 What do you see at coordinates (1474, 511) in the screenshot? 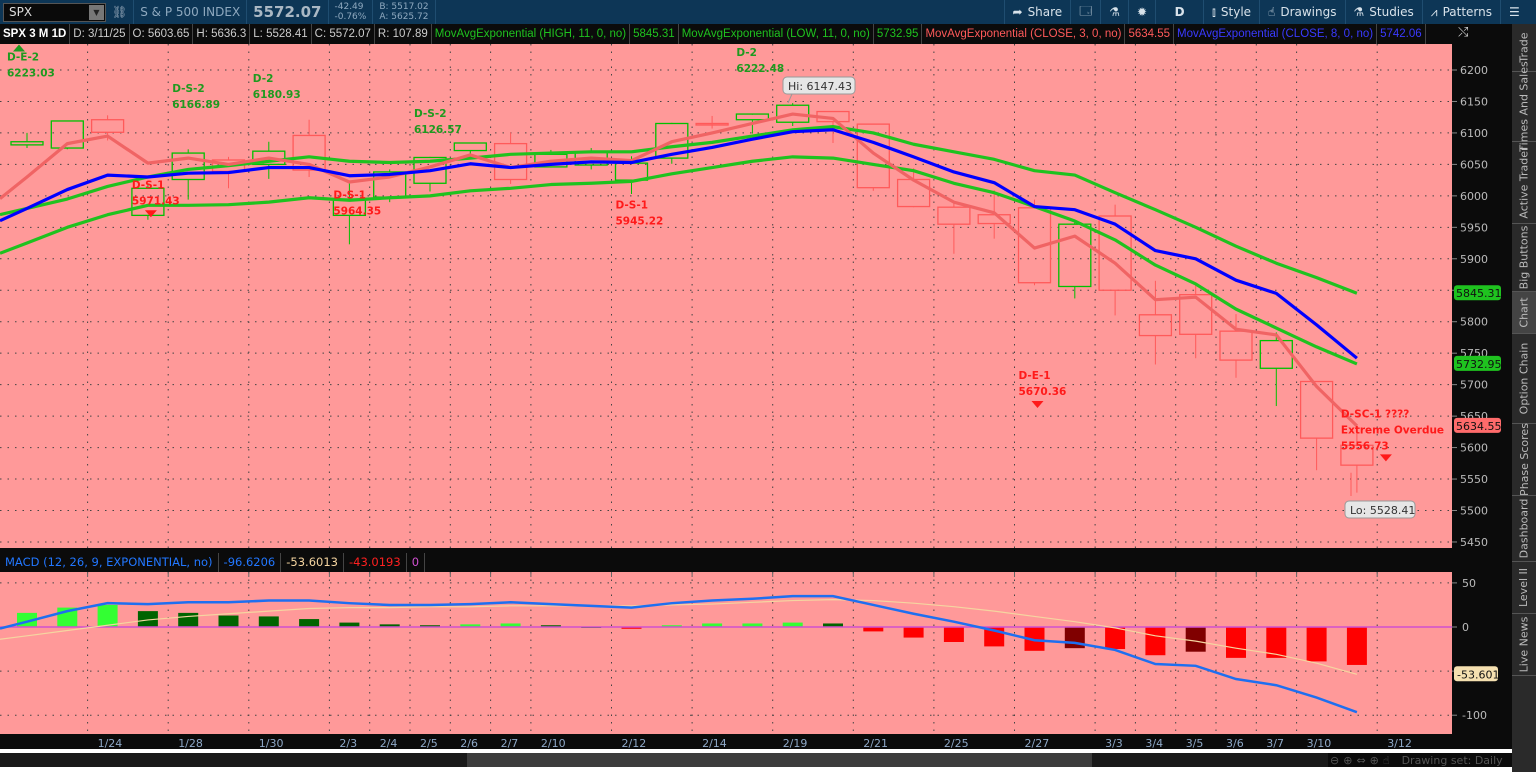
I see `price-tick-label: 5500` at bounding box center [1474, 511].